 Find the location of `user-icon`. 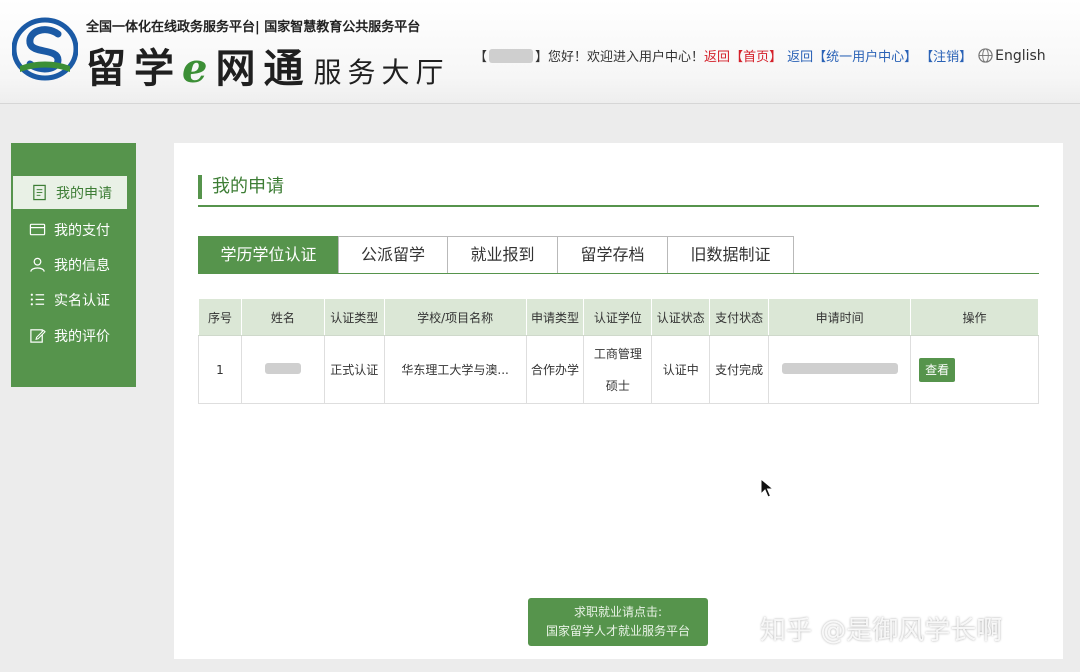

user-icon is located at coordinates (37, 264).